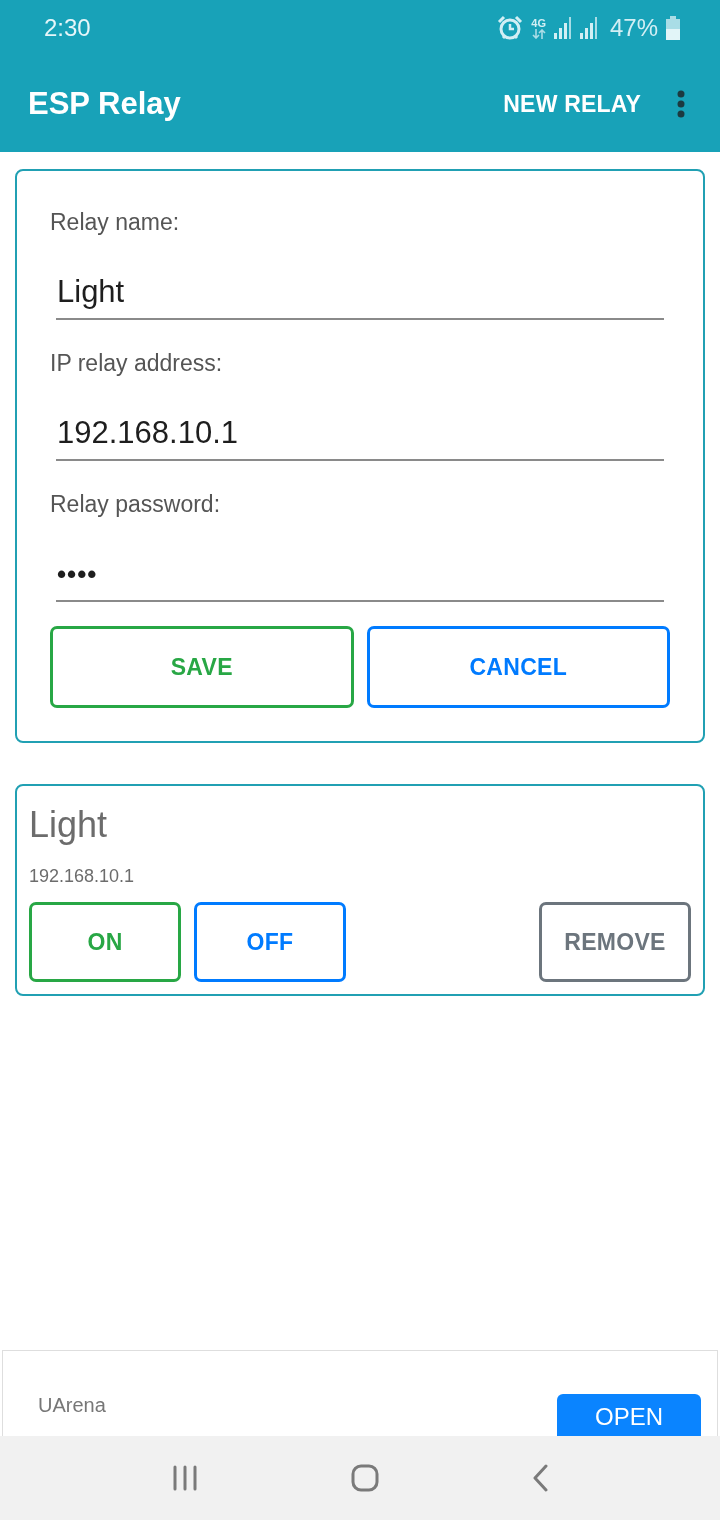 Image resolution: width=720 pixels, height=1520 pixels. I want to click on remove-button: REMOVE, so click(615, 942).